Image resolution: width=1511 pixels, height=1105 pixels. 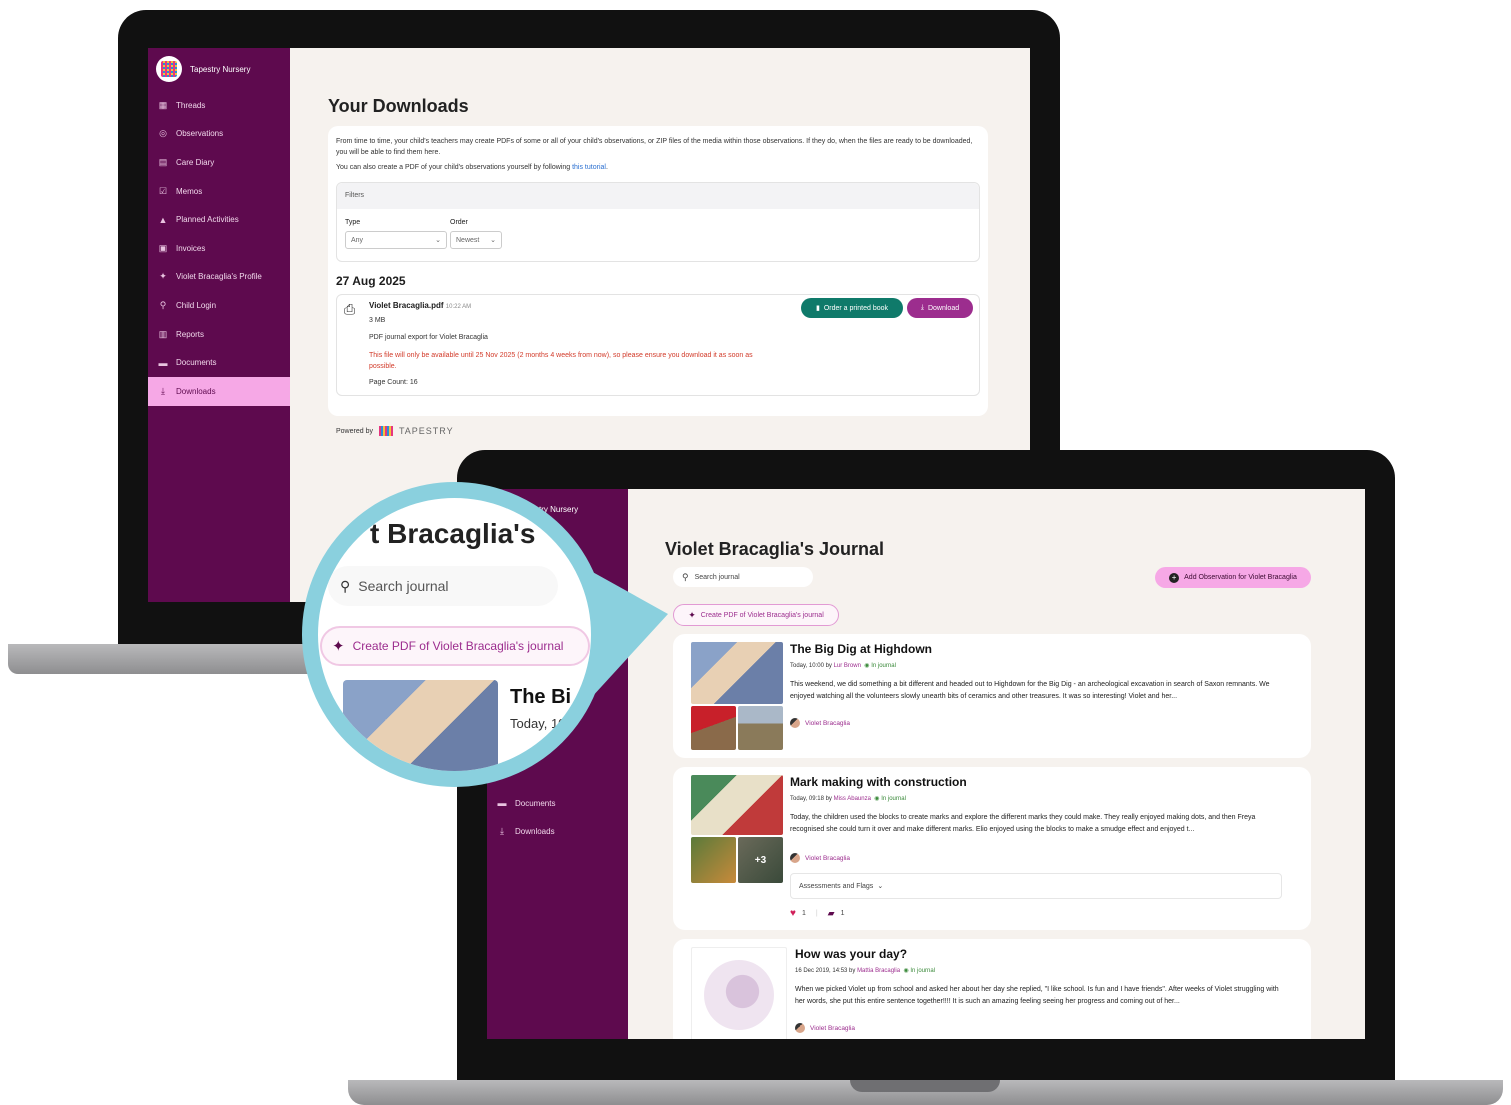 What do you see at coordinates (163, 219) in the screenshot?
I see `planned-activities-icon: ▲` at bounding box center [163, 219].